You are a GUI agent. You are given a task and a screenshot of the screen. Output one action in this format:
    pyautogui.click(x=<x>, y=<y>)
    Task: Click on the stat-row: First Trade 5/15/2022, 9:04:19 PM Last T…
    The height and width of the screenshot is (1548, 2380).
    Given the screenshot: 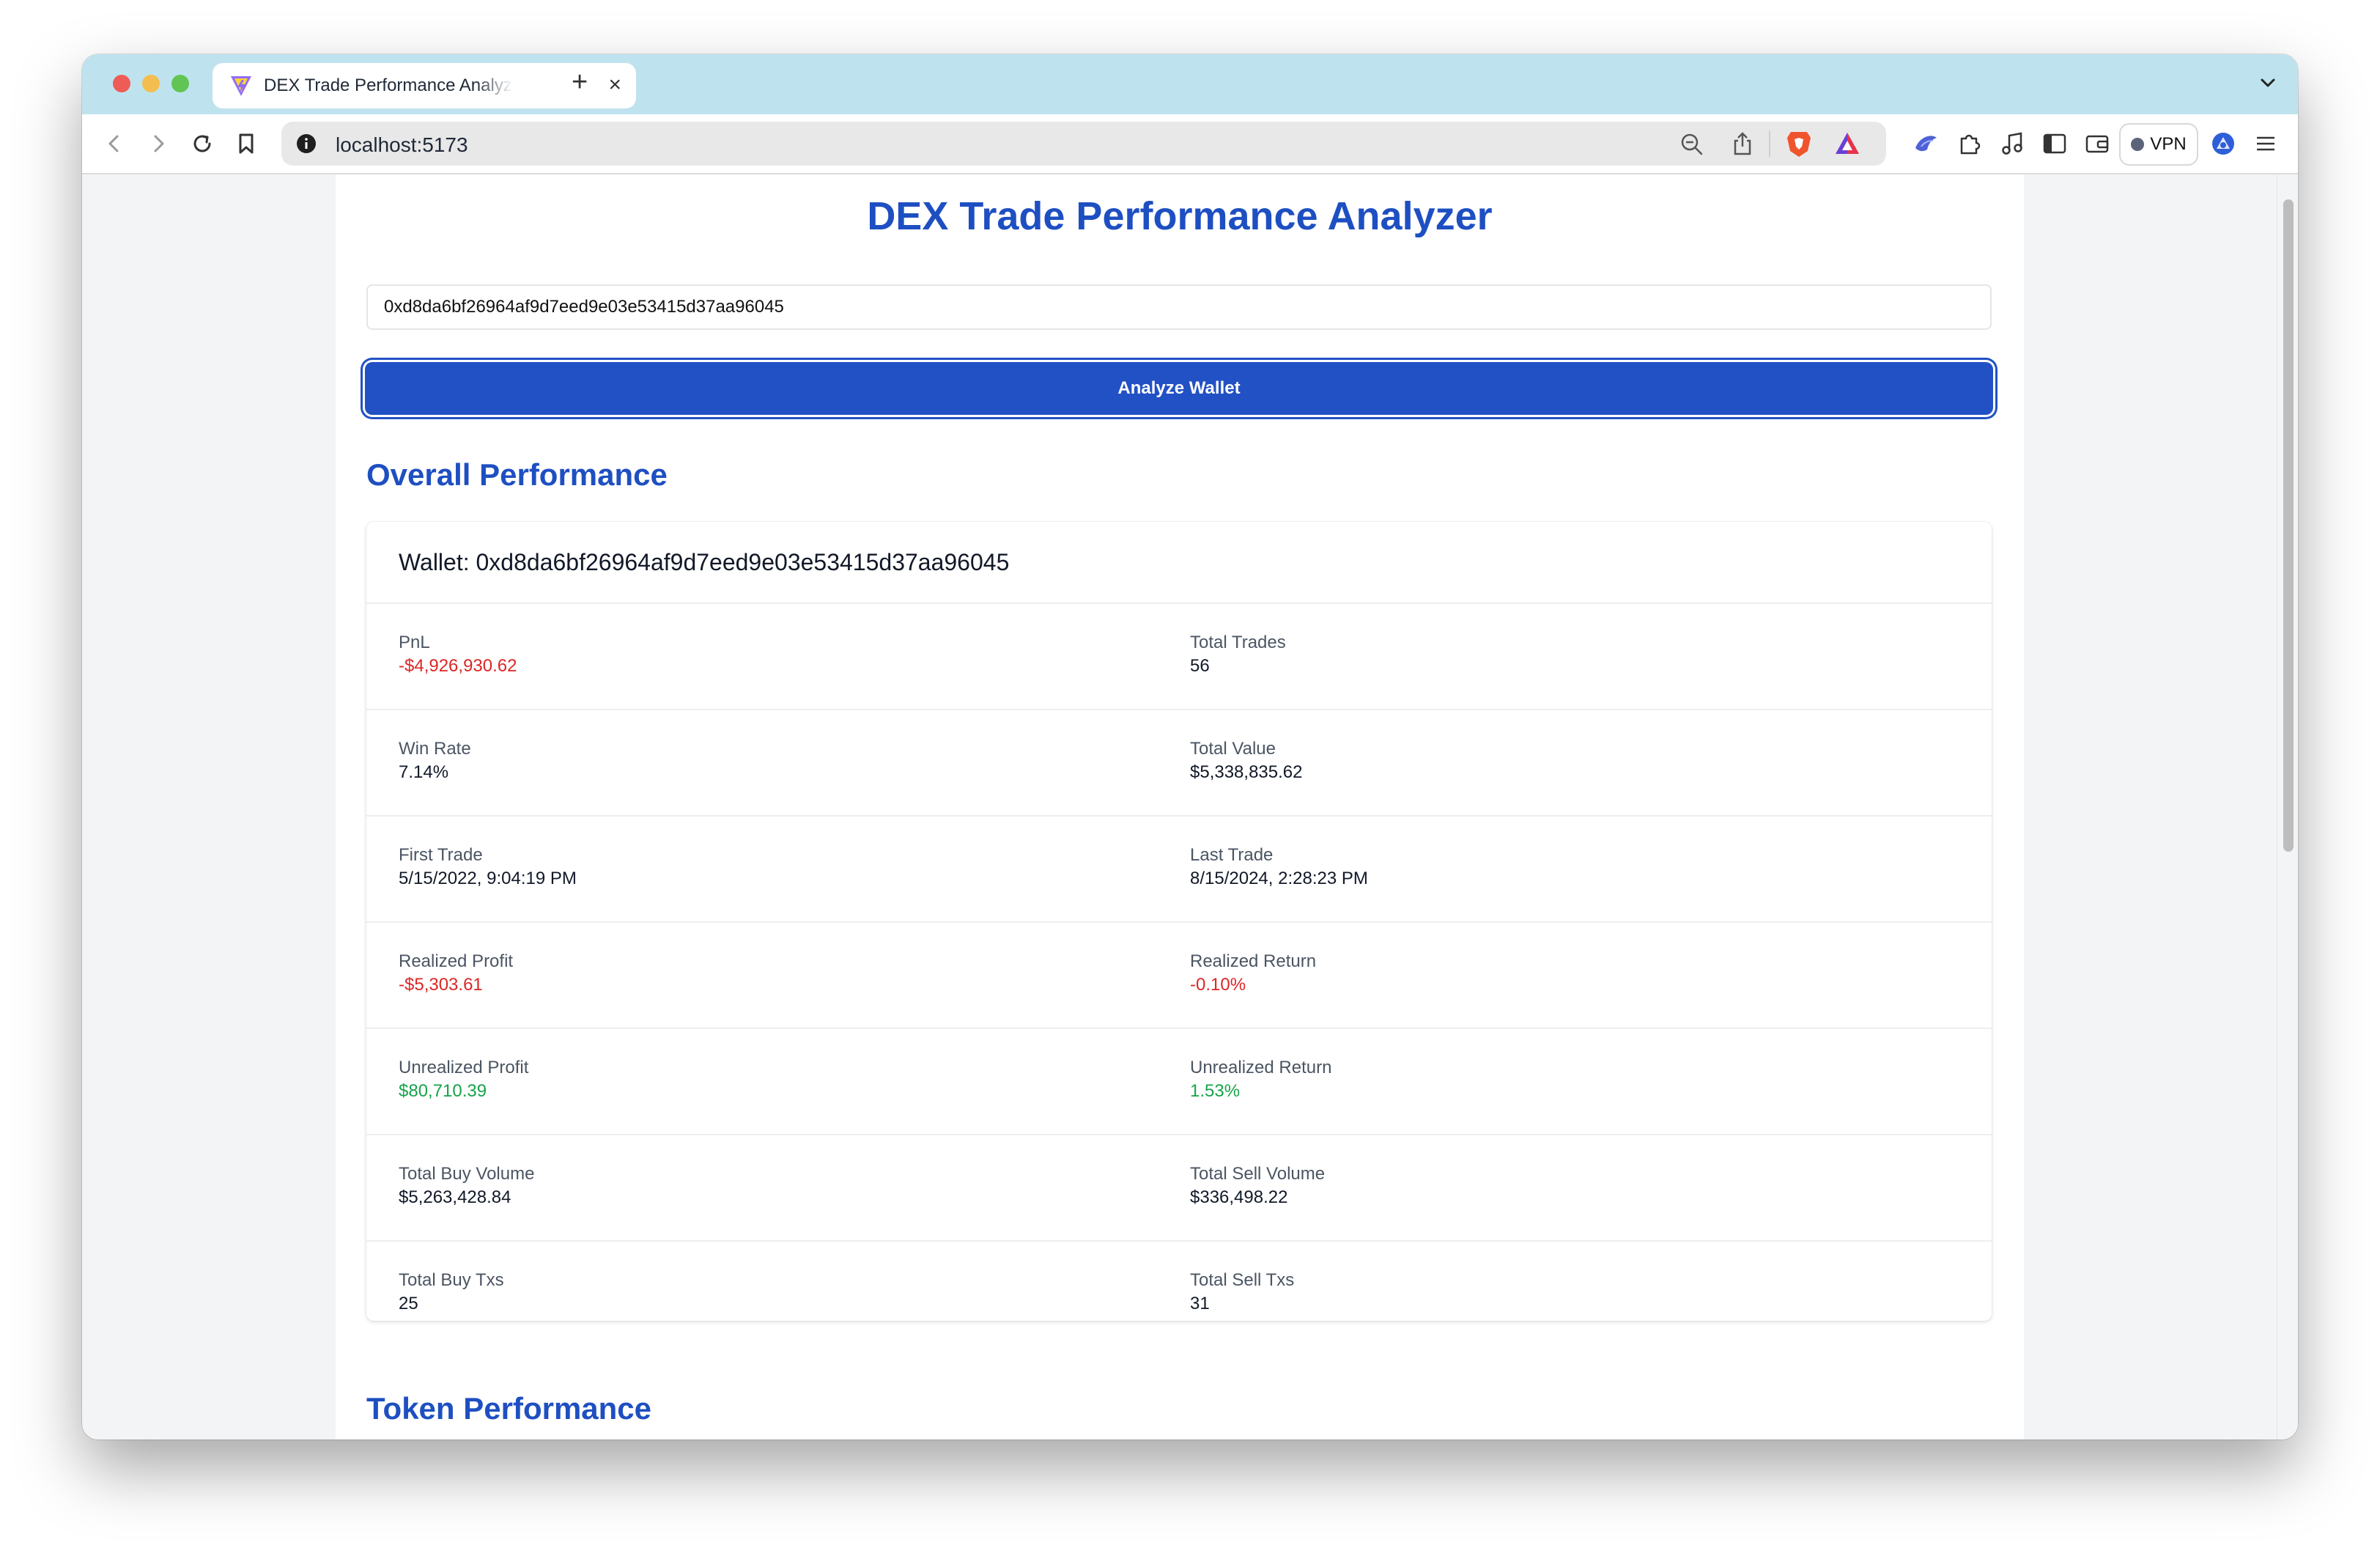 What is the action you would take?
    pyautogui.click(x=1179, y=870)
    